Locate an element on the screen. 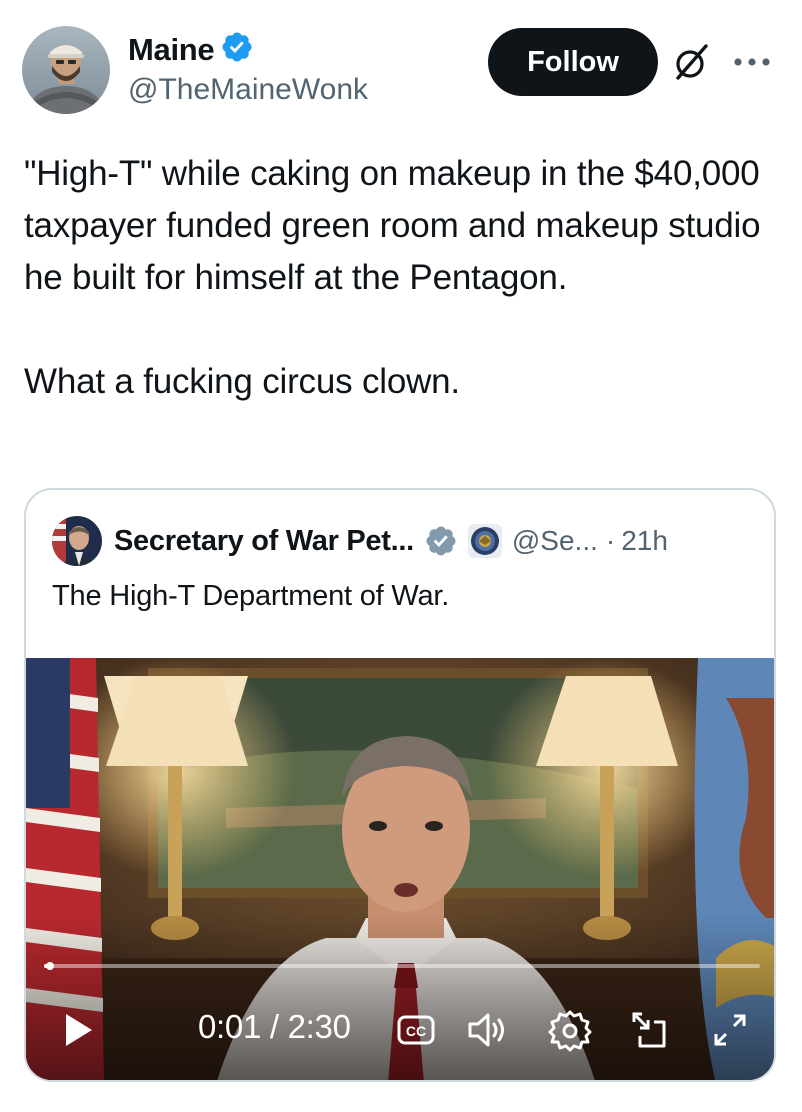 The image size is (802, 1112). video-time-label: 0:01 / 2:30 is located at coordinates (274, 1026).